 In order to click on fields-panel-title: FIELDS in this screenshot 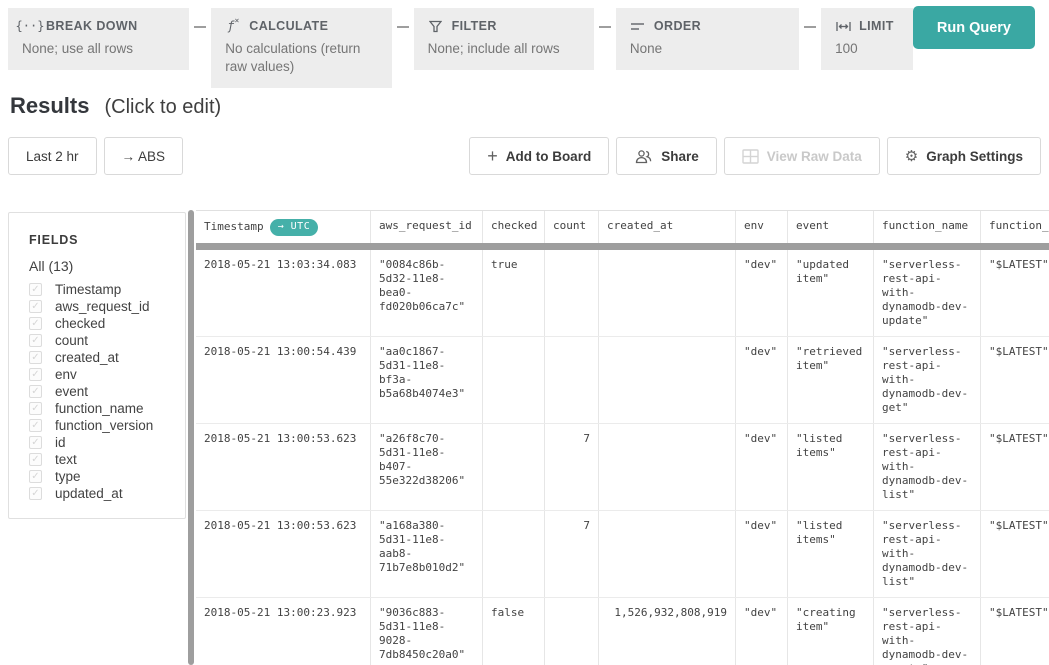, I will do `click(54, 240)`.